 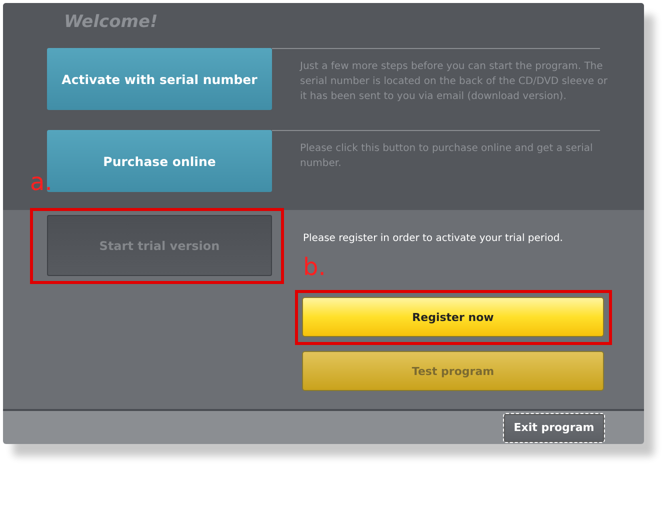 I want to click on exit-button: Exit program, so click(x=554, y=428).